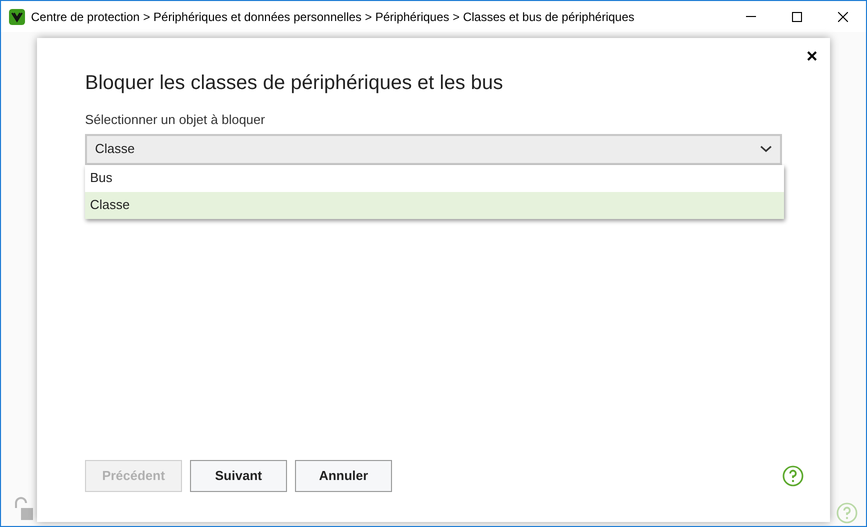  Describe the element at coordinates (797, 17) in the screenshot. I see `maximize-icon` at that location.